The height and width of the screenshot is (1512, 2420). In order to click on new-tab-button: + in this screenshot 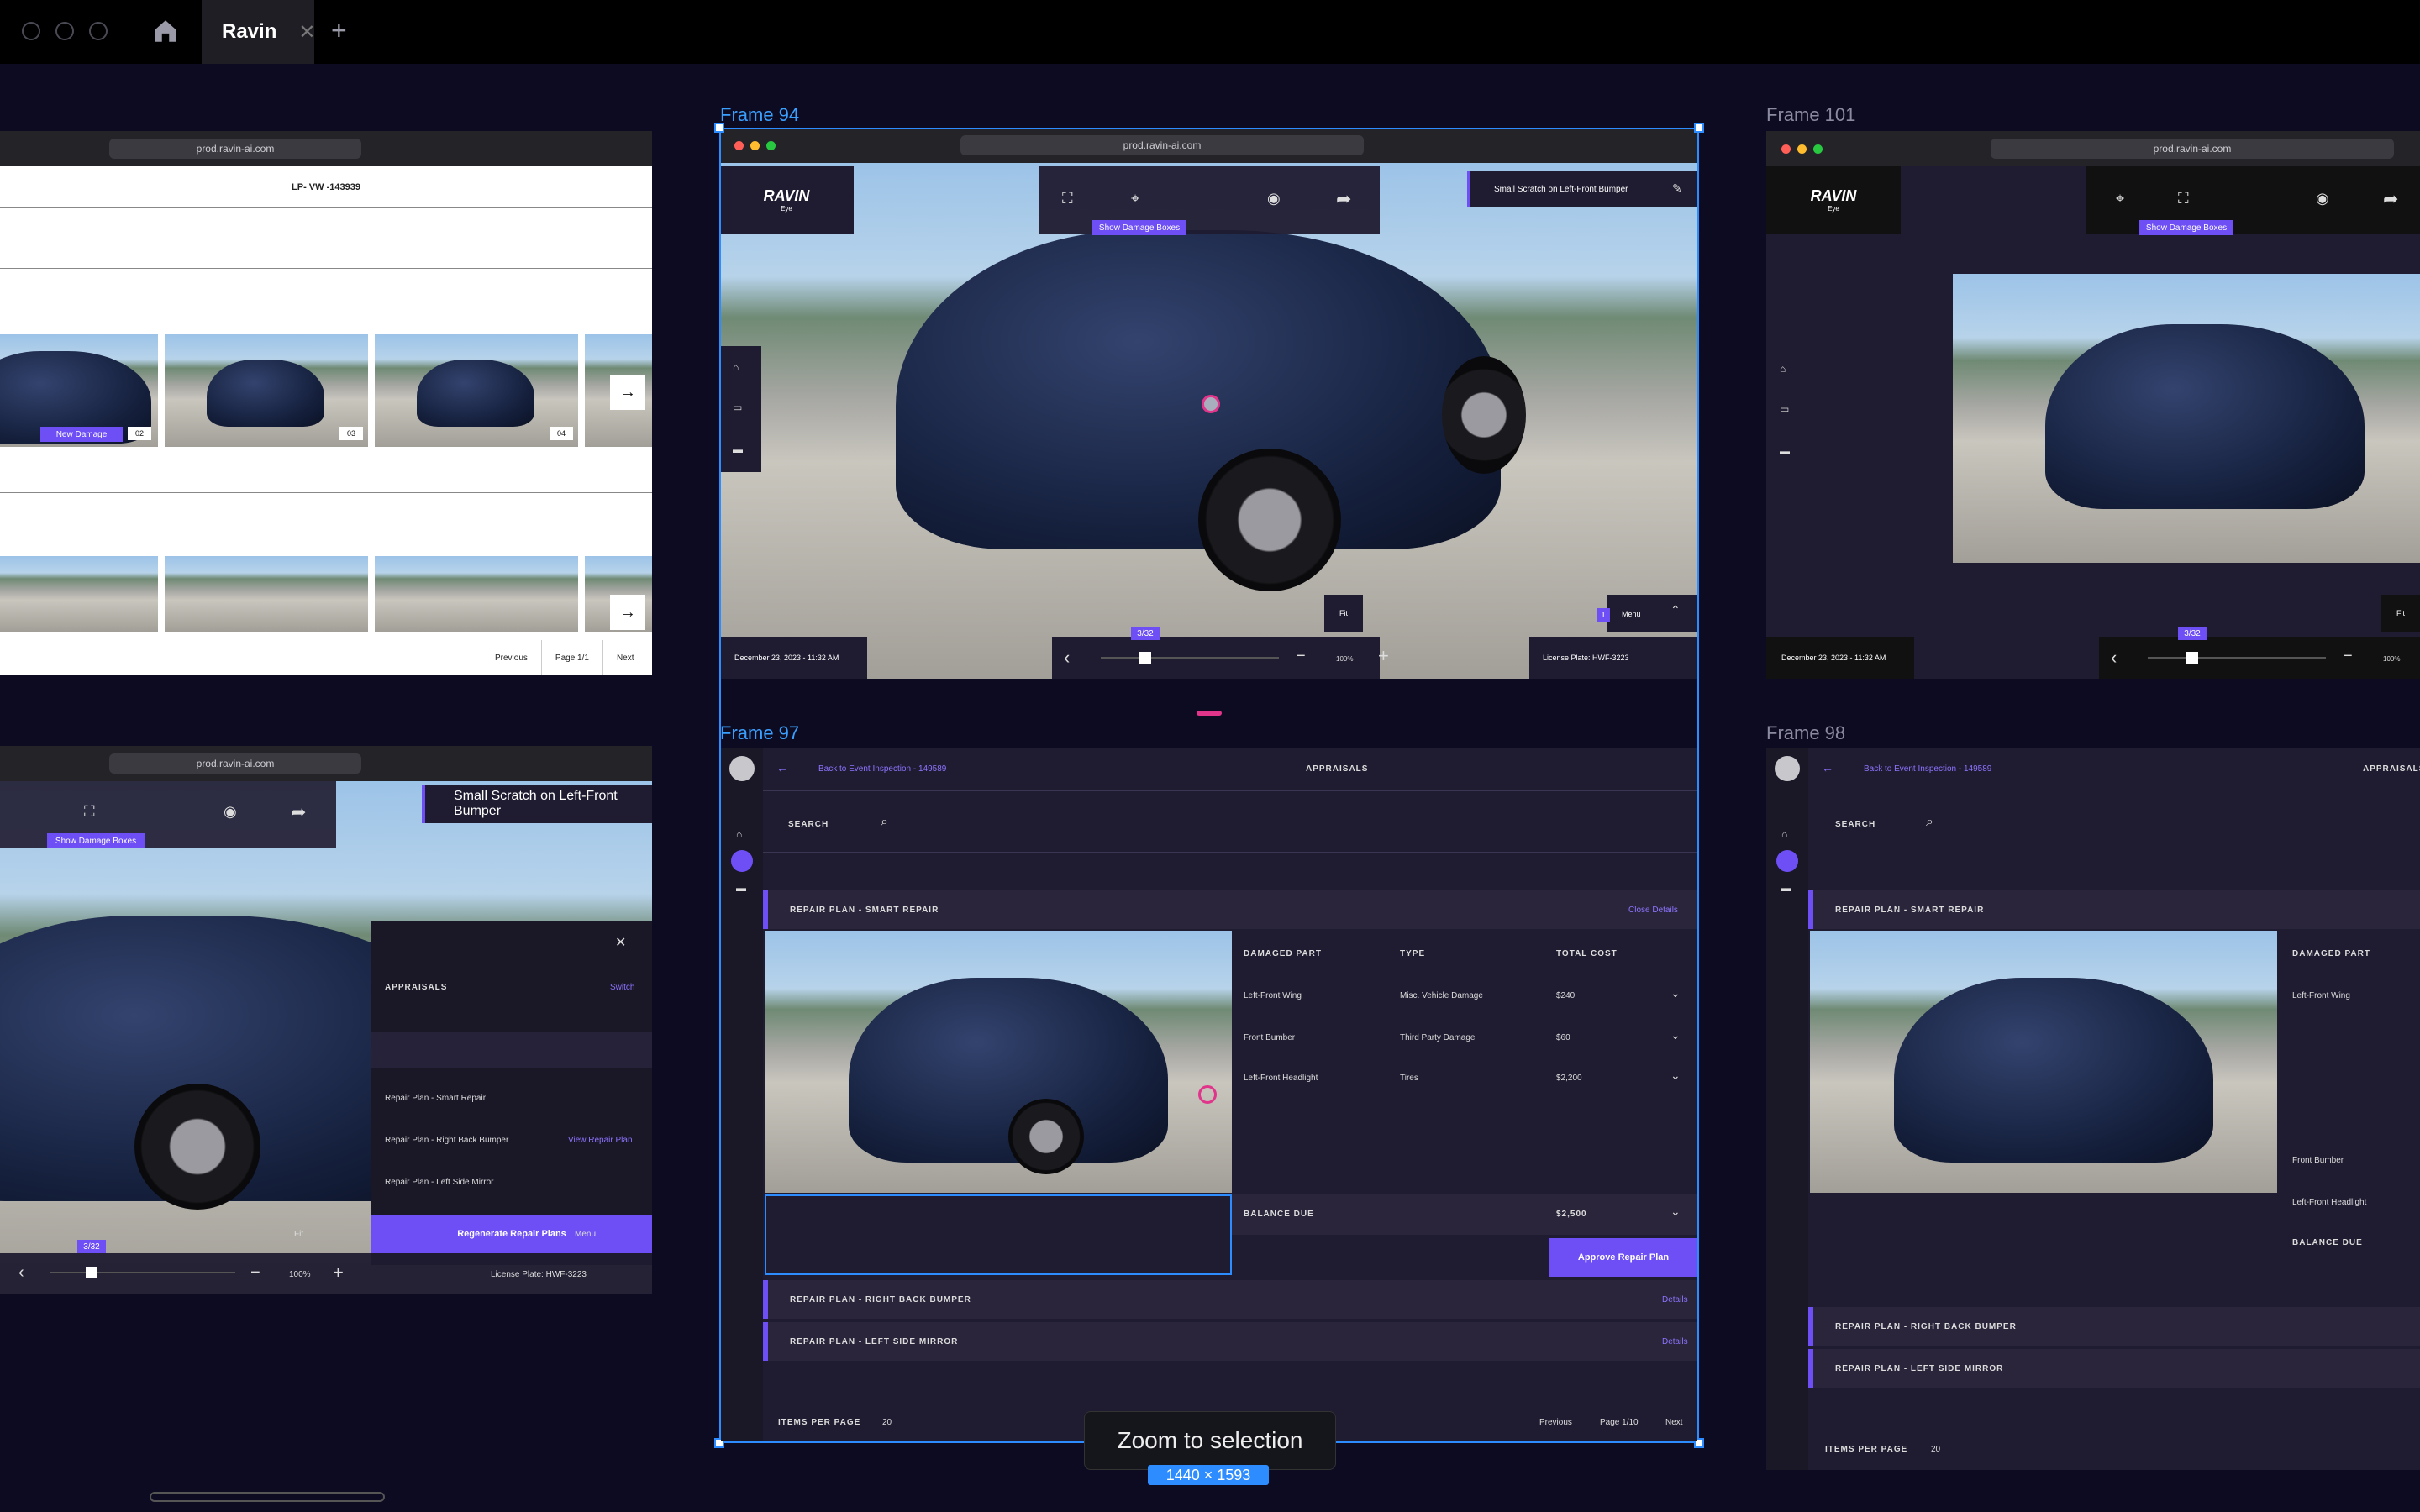, I will do `click(339, 30)`.